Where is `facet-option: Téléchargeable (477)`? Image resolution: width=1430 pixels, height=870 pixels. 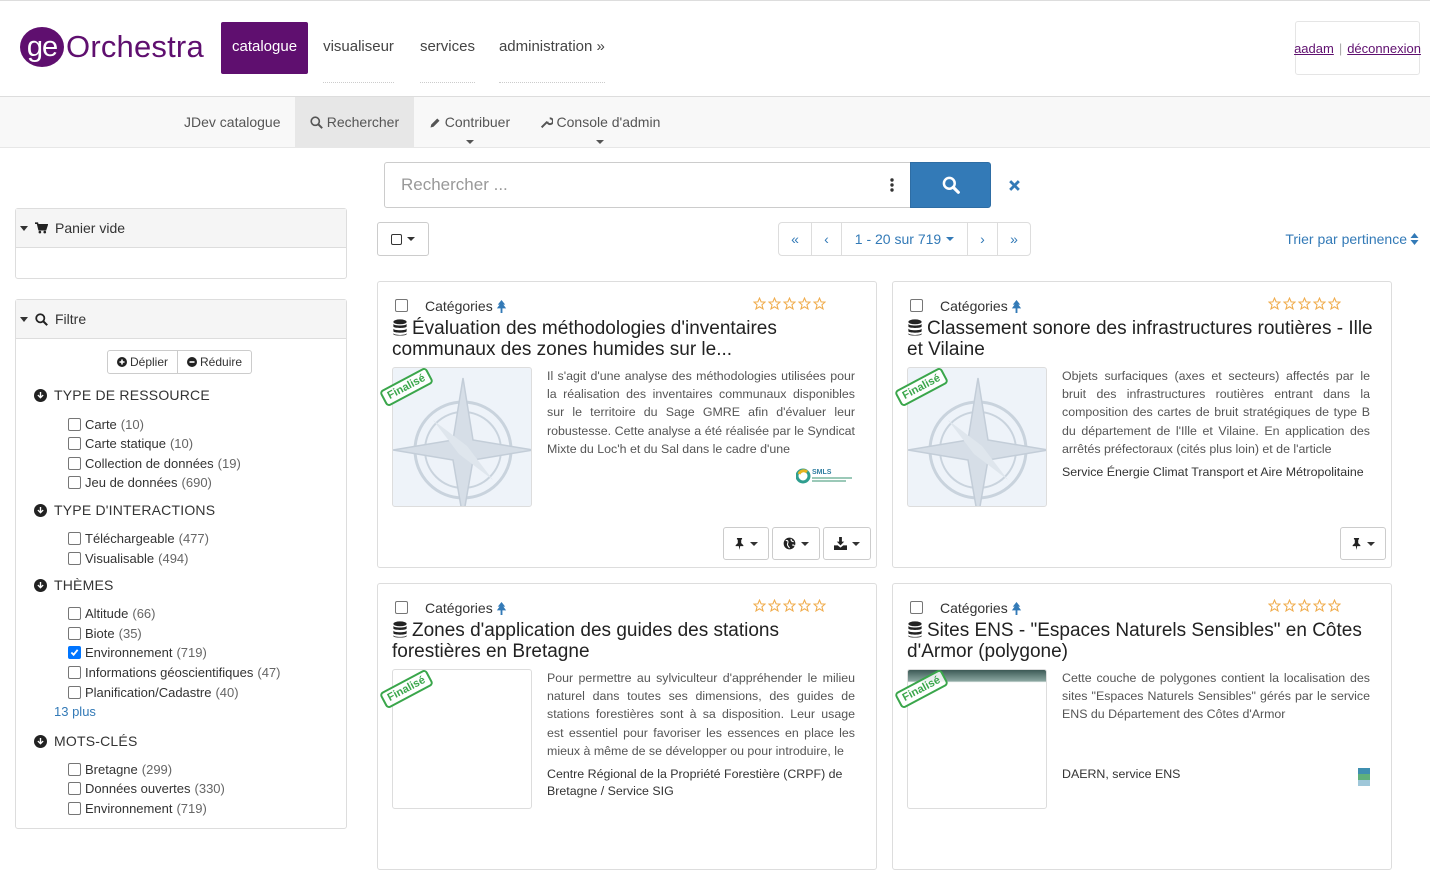
facet-option: Téléchargeable (477) is located at coordinates (138, 538).